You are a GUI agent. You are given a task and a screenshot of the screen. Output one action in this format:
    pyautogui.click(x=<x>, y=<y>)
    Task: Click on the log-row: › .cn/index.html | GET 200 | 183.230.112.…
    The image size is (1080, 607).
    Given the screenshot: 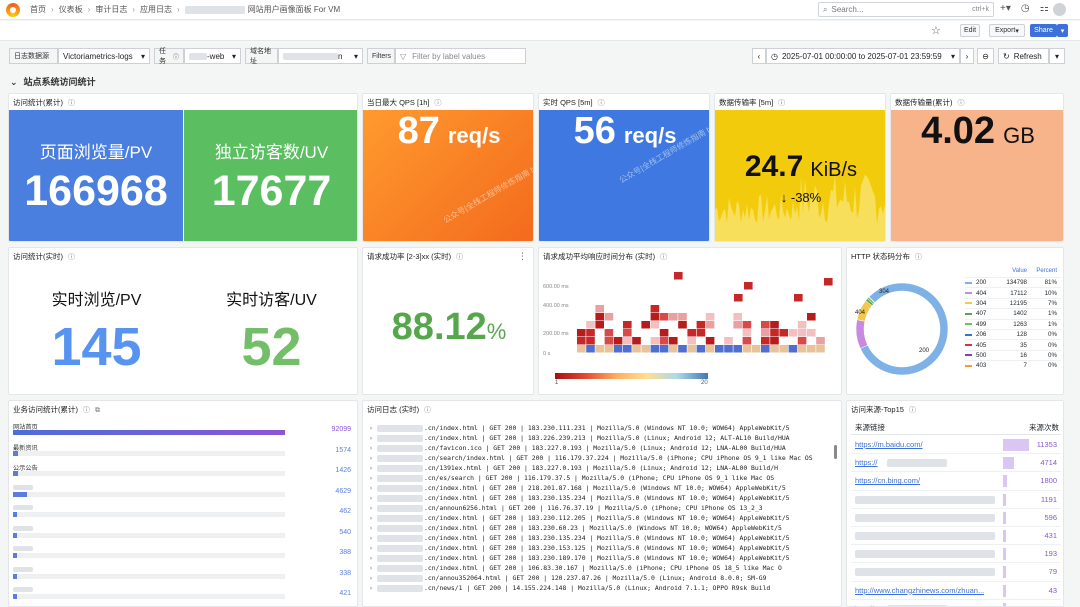 What is the action you would take?
    pyautogui.click(x=602, y=518)
    